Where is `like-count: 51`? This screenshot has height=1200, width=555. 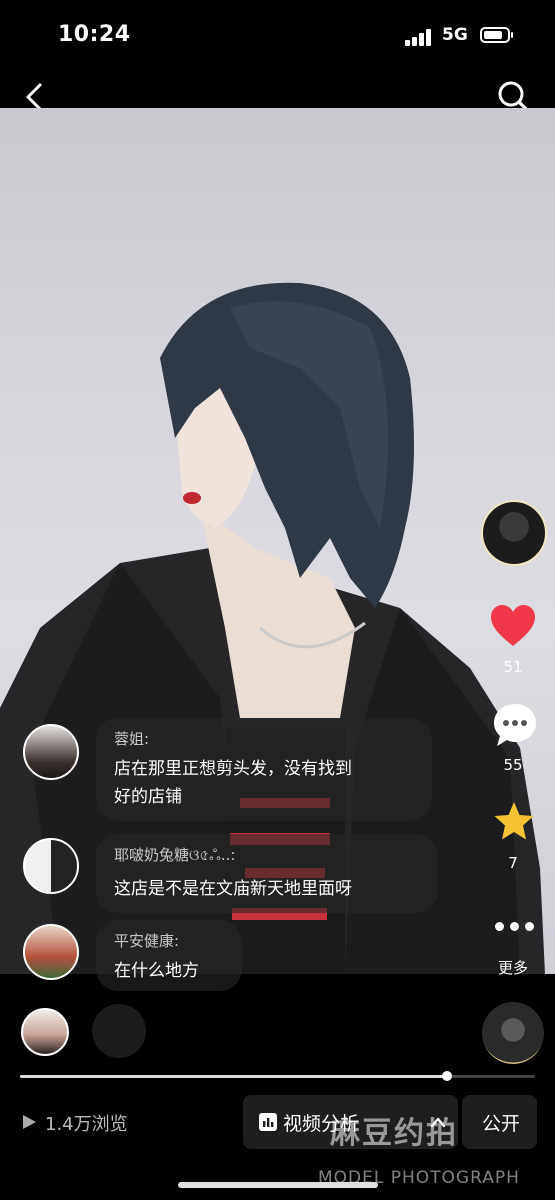 like-count: 51 is located at coordinates (513, 667).